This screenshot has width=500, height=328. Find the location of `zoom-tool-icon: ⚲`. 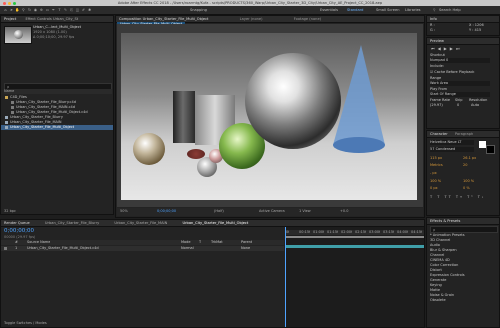

zoom-tool-icon: ⚲ is located at coordinates (23, 10).